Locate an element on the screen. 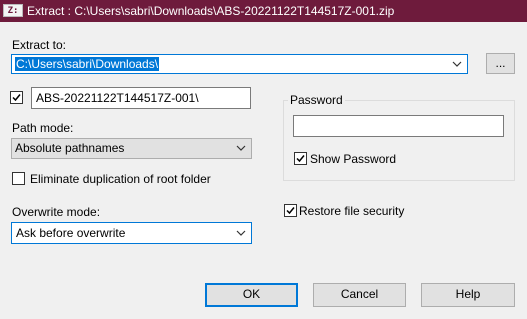  restore-security-checkbox is located at coordinates (290, 210).